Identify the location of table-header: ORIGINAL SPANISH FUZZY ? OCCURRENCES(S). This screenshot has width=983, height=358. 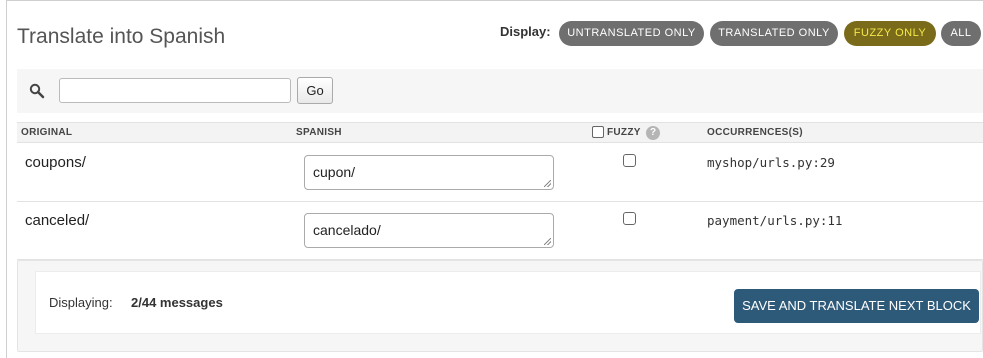
(500, 132).